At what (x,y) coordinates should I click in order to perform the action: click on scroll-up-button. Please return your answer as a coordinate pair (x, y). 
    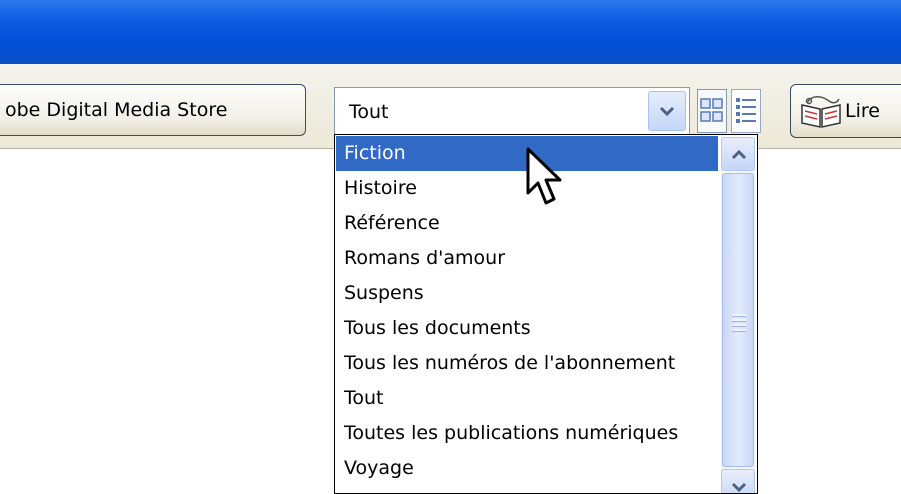
    Looking at the image, I should click on (738, 154).